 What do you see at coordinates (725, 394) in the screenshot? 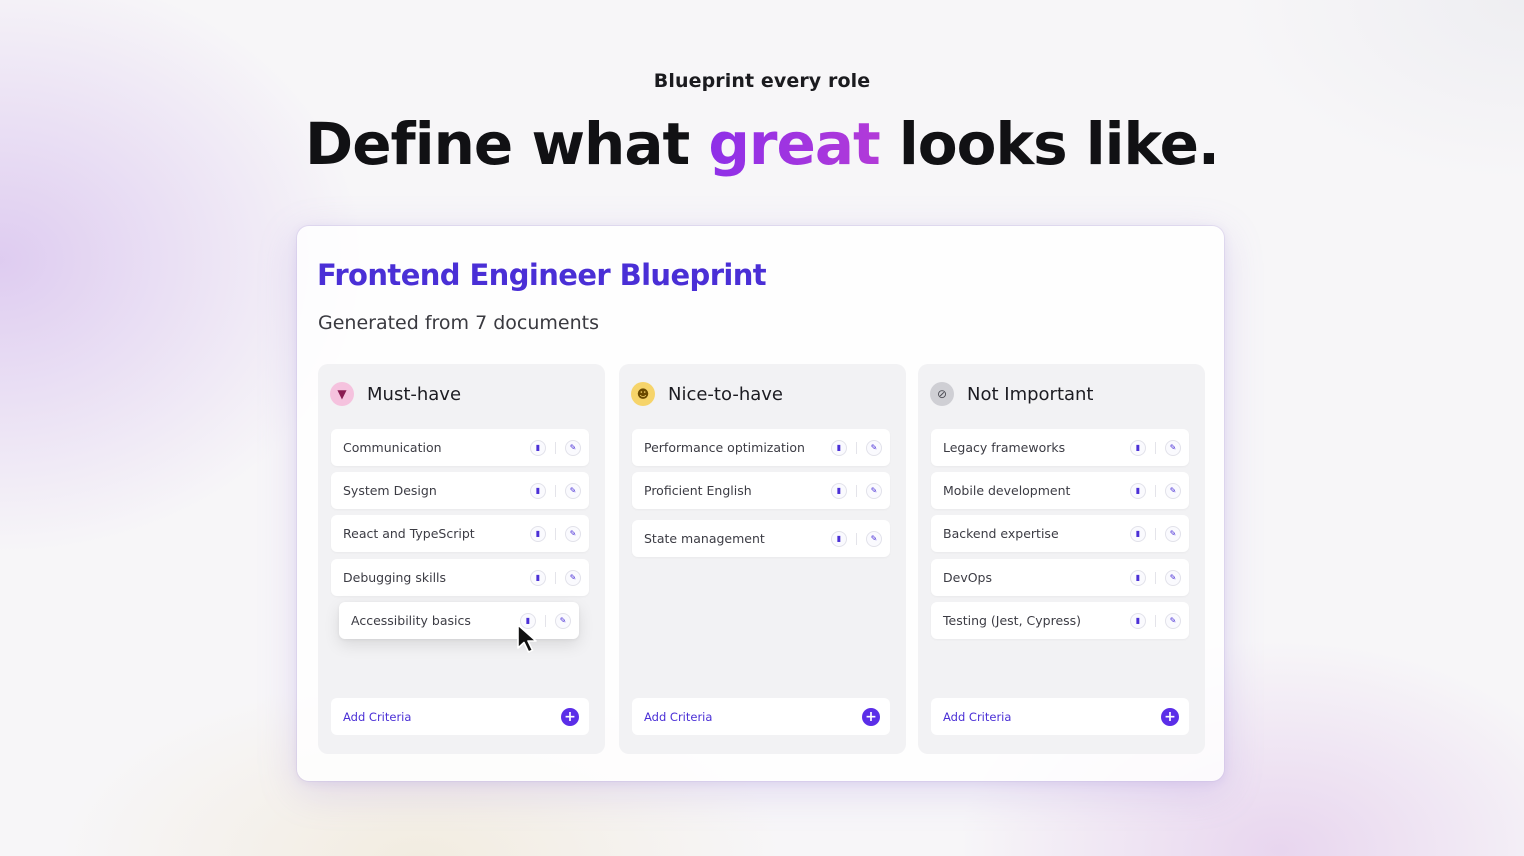
I see `column-title: Nice-to-have` at bounding box center [725, 394].